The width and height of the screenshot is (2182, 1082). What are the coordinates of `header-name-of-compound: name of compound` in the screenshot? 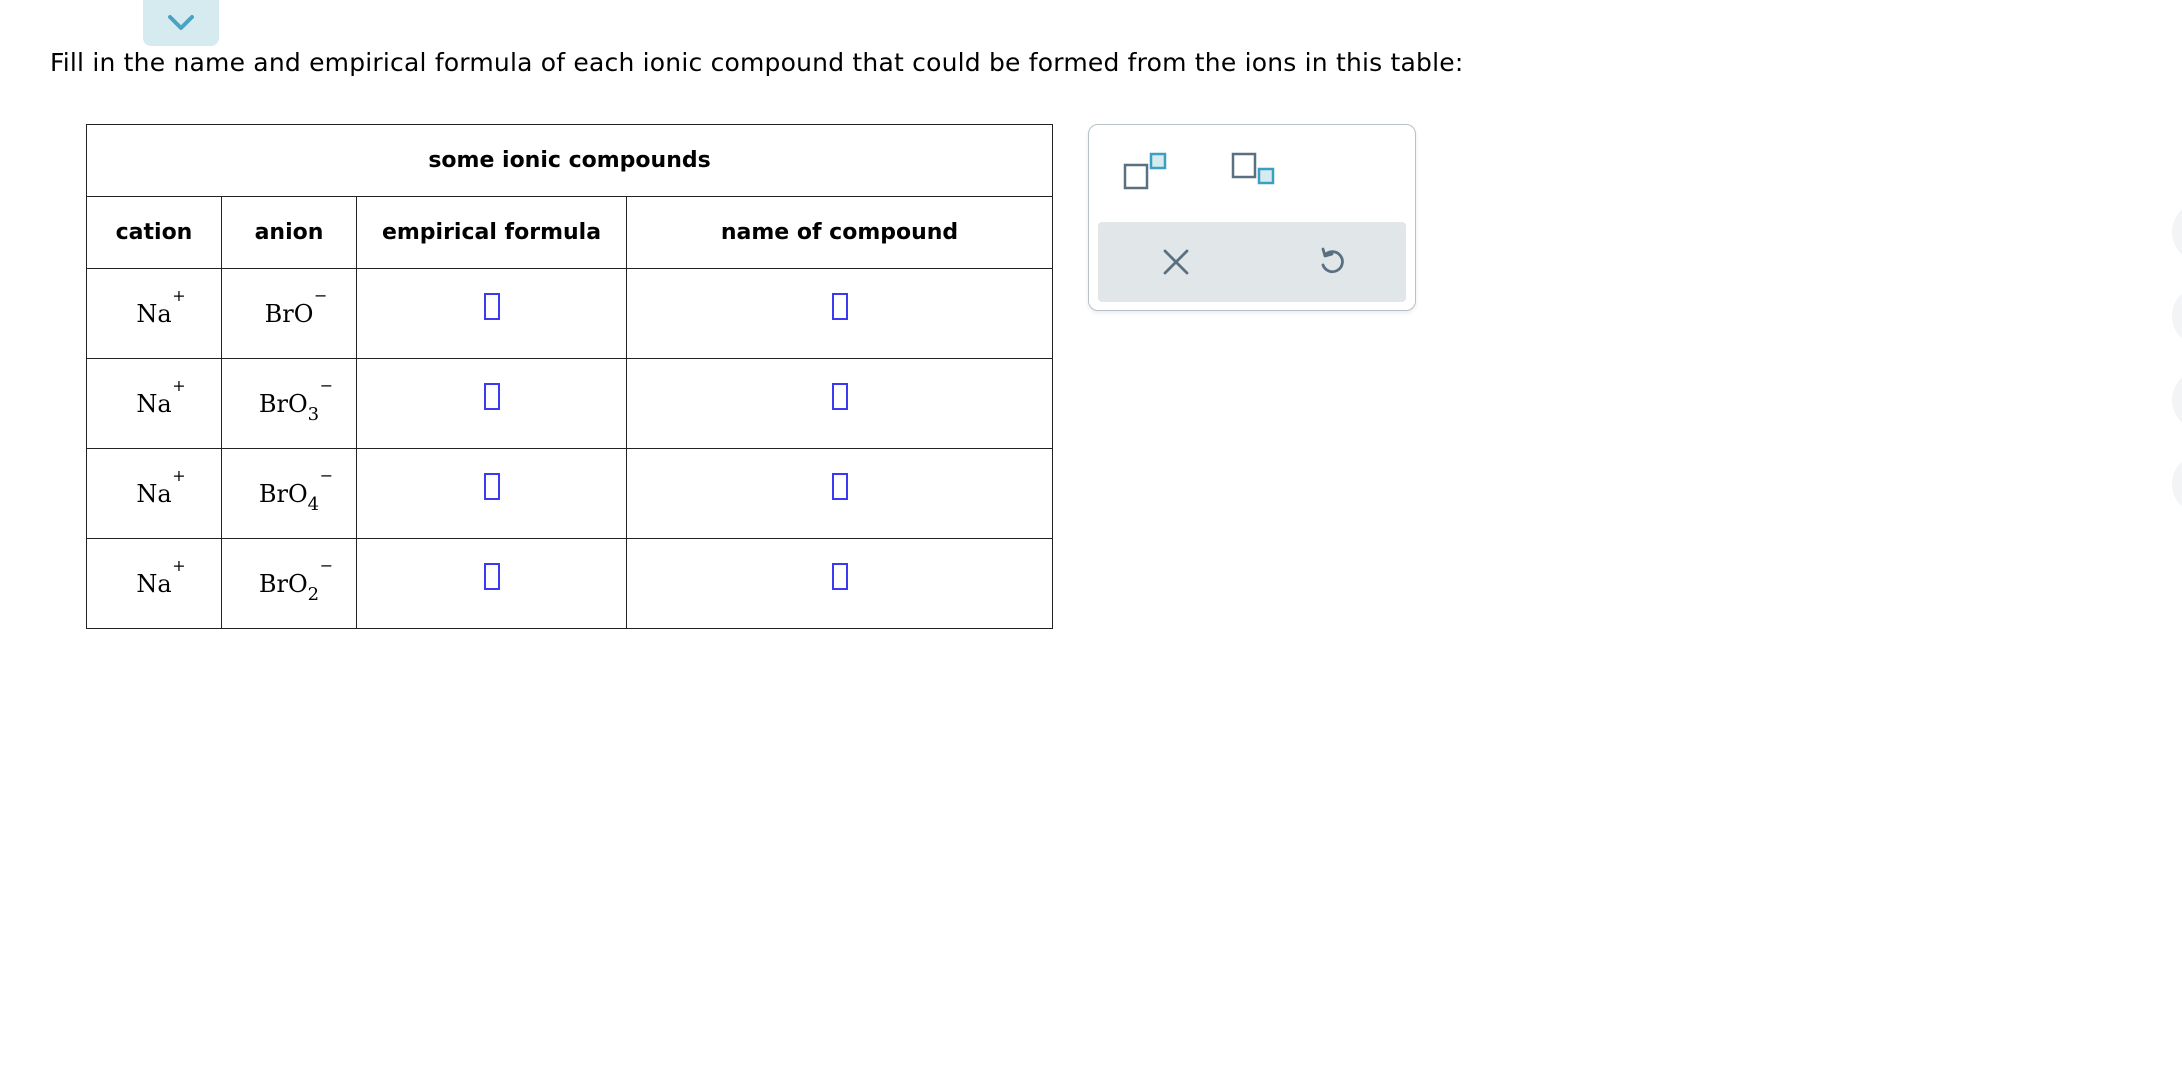 It's located at (839, 232).